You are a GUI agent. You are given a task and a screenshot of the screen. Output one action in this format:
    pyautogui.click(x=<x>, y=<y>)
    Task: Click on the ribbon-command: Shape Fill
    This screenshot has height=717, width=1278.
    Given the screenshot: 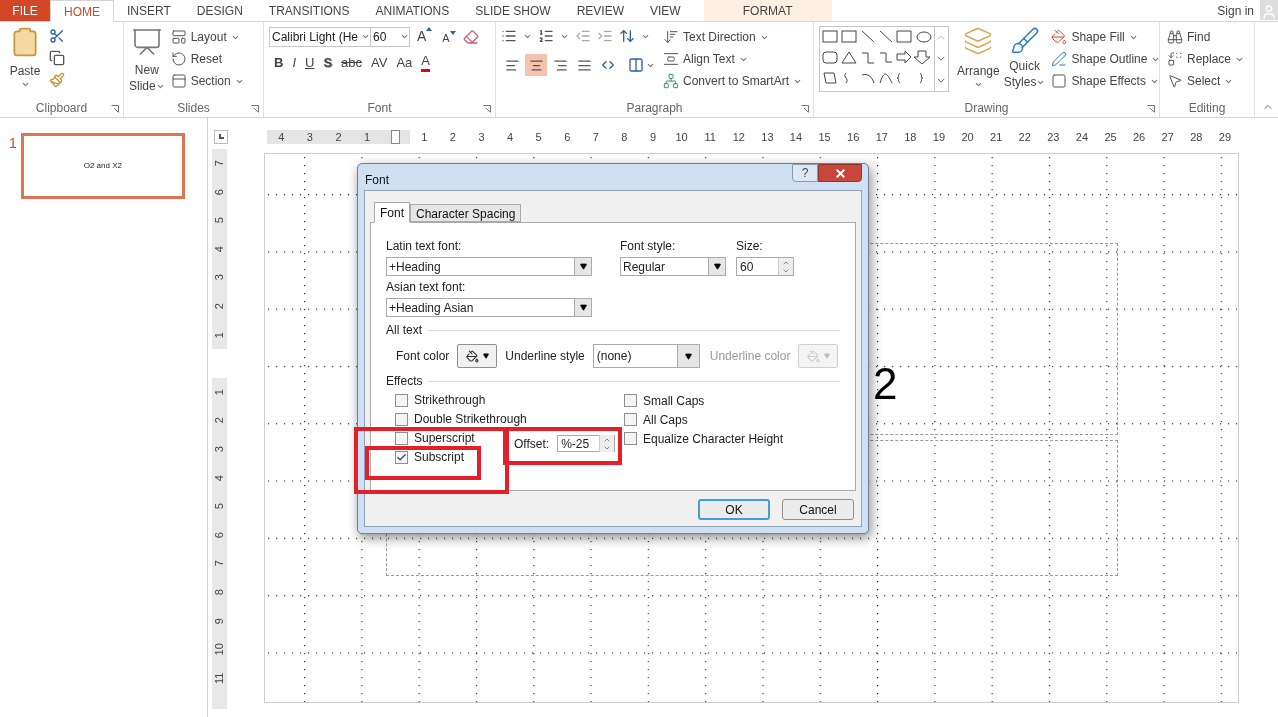 What is the action you would take?
    pyautogui.click(x=1106, y=37)
    